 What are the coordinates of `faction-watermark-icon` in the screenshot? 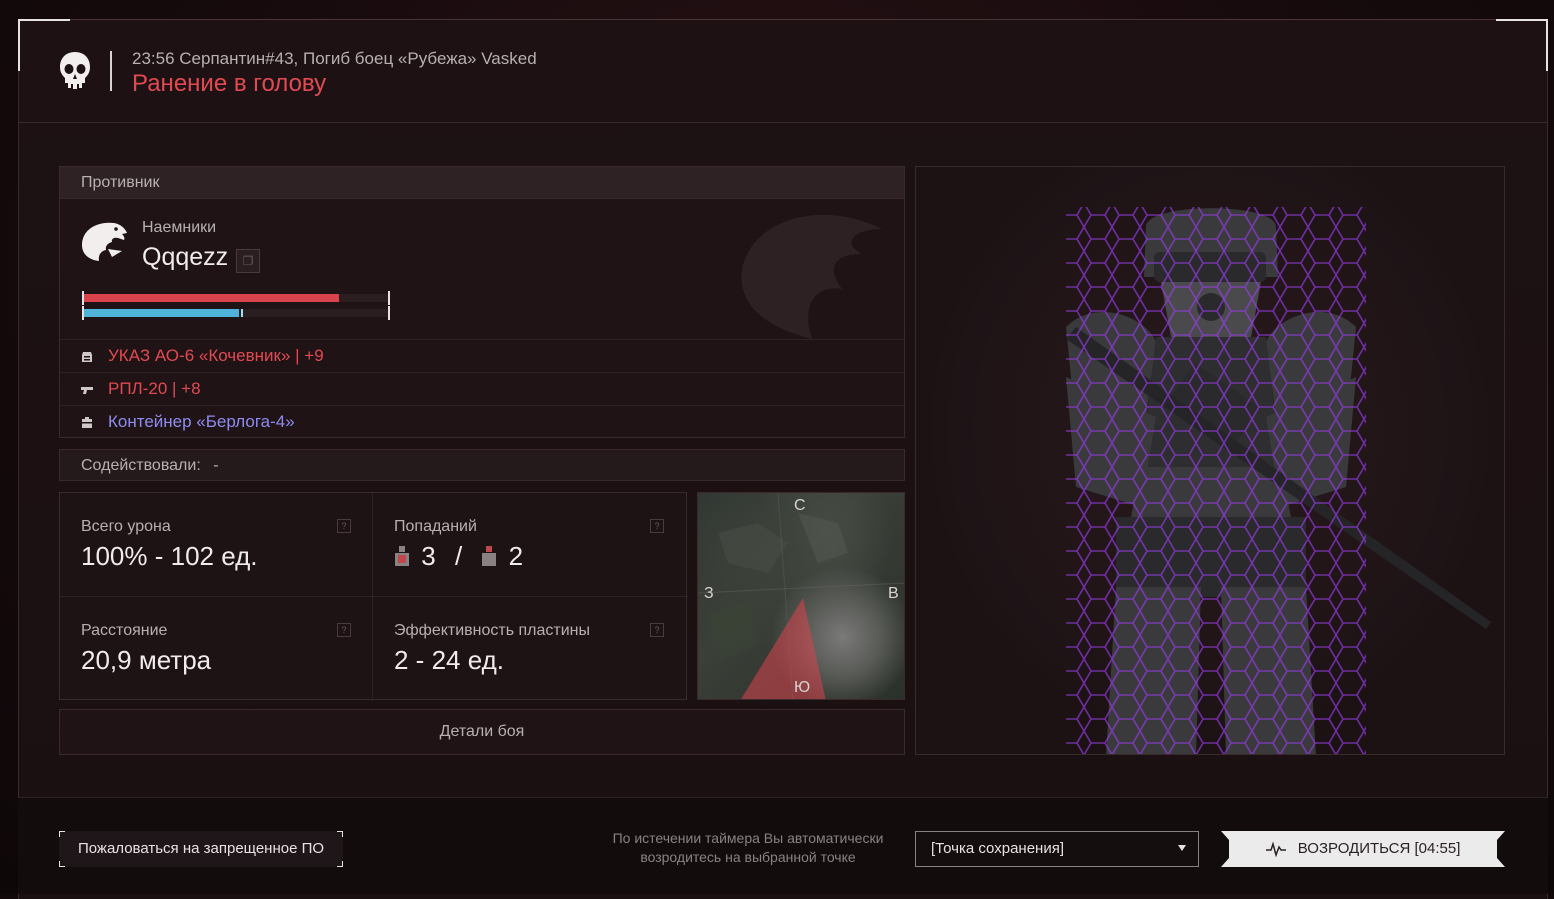 It's located at (811, 276).